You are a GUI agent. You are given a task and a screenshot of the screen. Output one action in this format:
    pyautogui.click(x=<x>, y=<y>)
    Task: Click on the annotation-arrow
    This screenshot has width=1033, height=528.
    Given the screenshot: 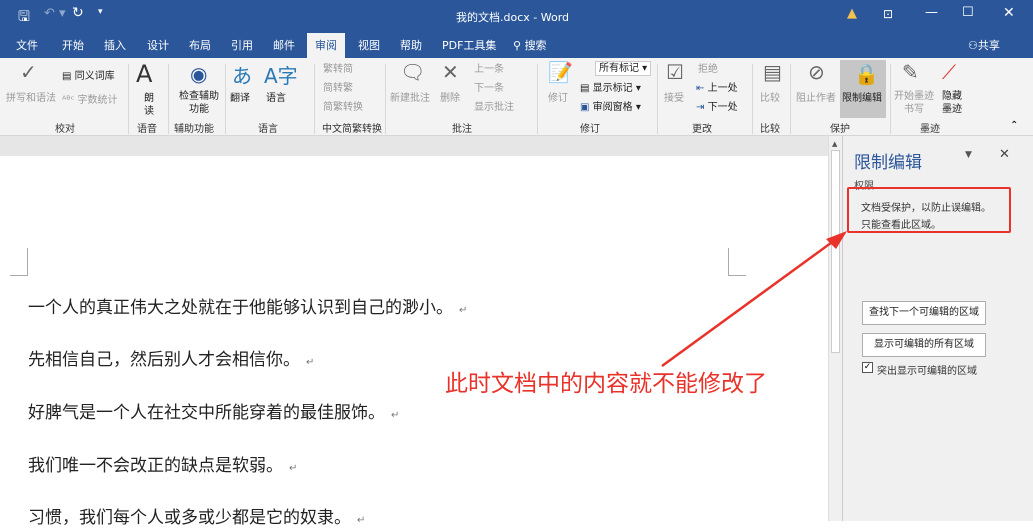 What is the action you would take?
    pyautogui.click(x=754, y=299)
    